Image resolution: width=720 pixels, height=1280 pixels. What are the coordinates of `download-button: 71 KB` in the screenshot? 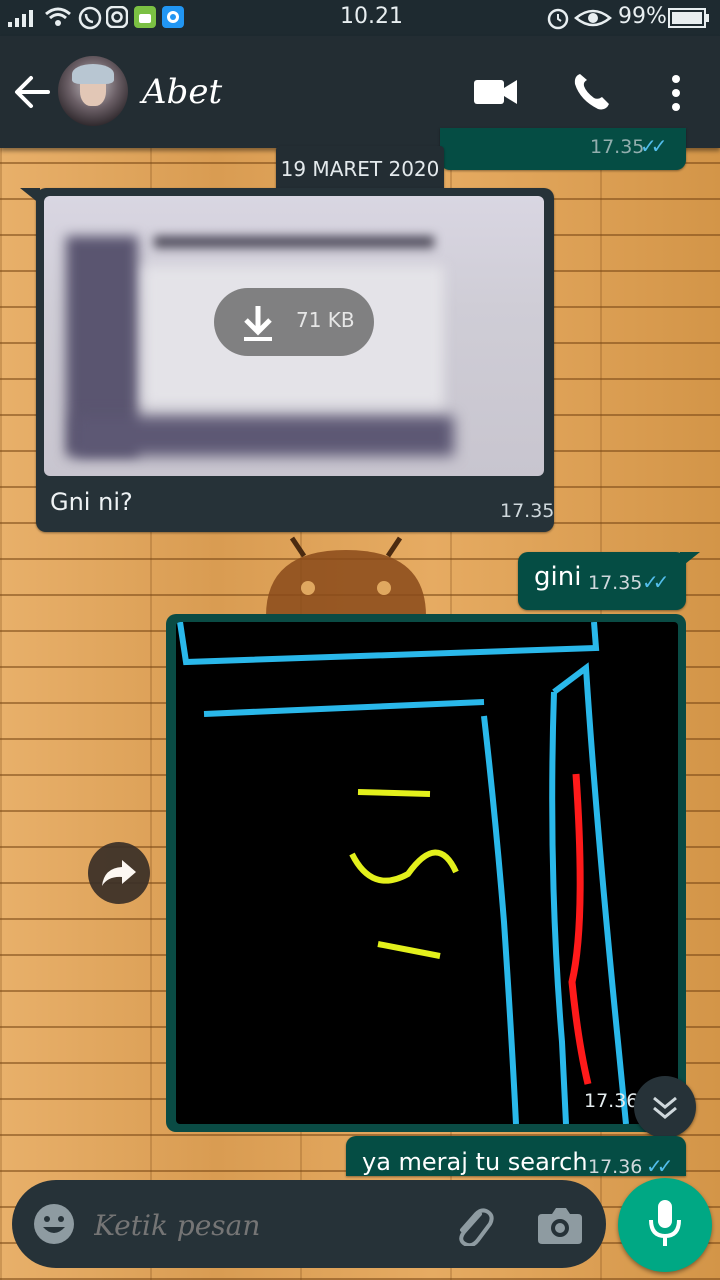 It's located at (294, 322).